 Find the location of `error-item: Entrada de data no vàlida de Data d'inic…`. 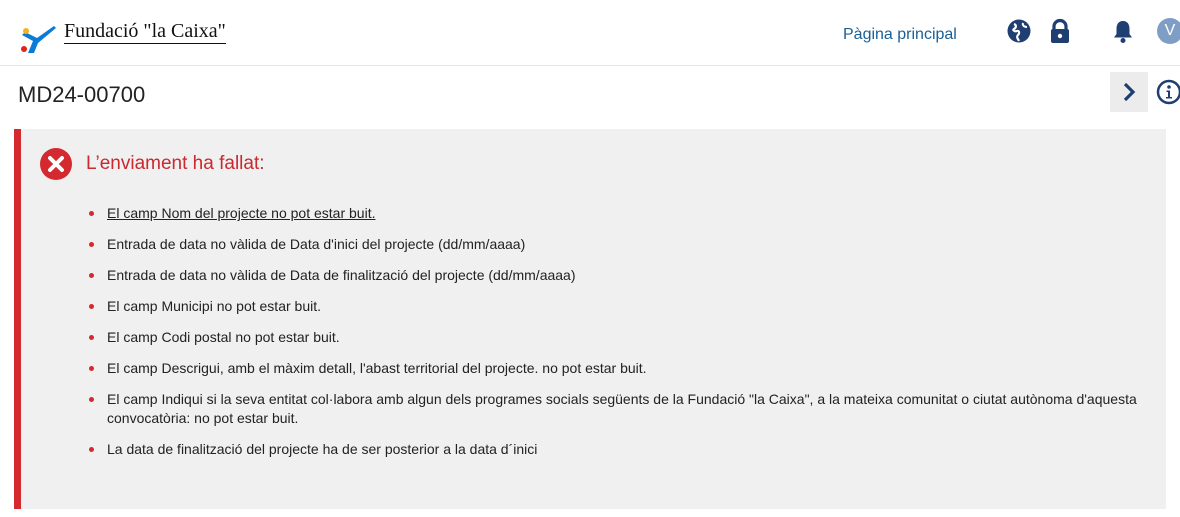

error-item: Entrada de data no vàlida de Data d'inic… is located at coordinates (614, 244).